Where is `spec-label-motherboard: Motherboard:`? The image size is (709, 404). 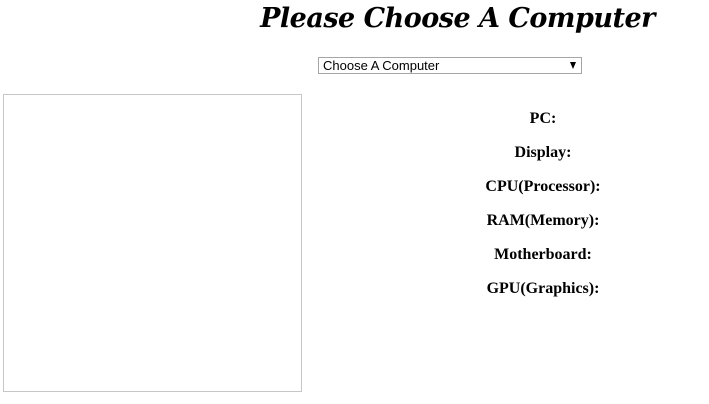
spec-label-motherboard: Motherboard: is located at coordinates (543, 254).